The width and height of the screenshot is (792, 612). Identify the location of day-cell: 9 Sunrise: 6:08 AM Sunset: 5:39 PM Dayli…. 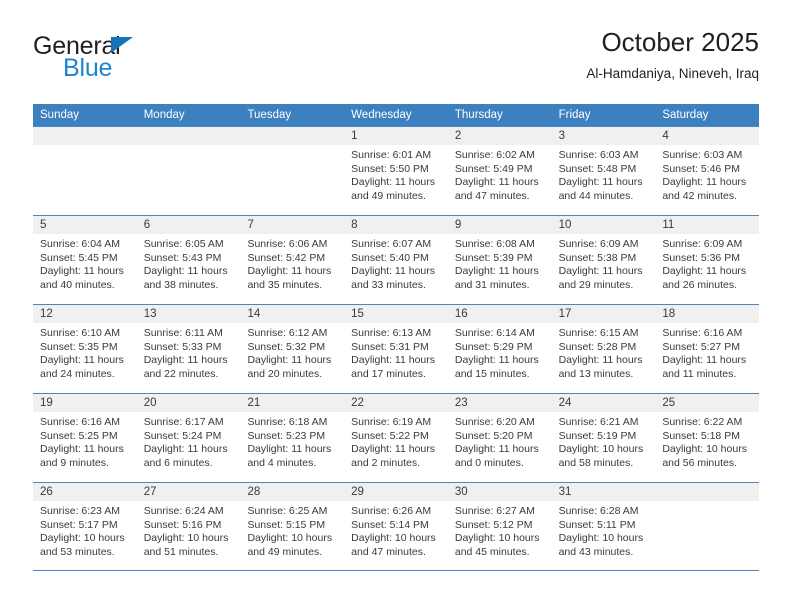
(499, 260).